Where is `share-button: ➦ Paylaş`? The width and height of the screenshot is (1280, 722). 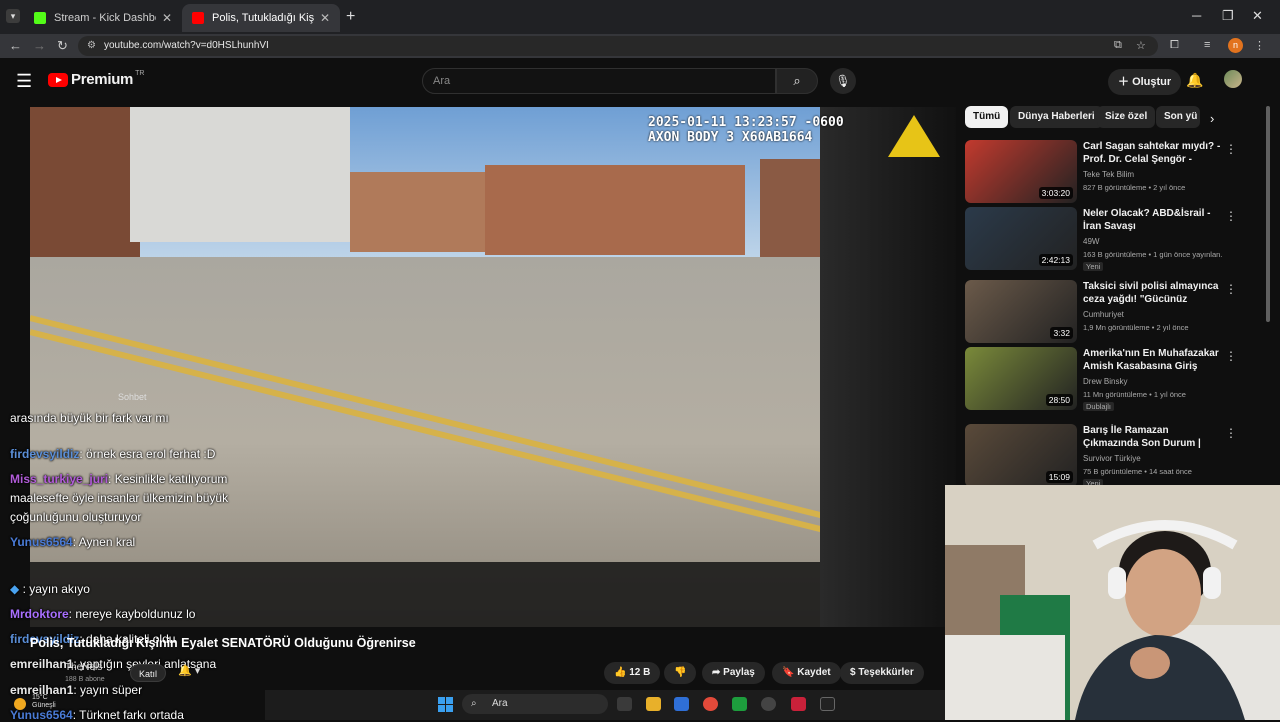
share-button: ➦ Paylaş is located at coordinates (733, 673).